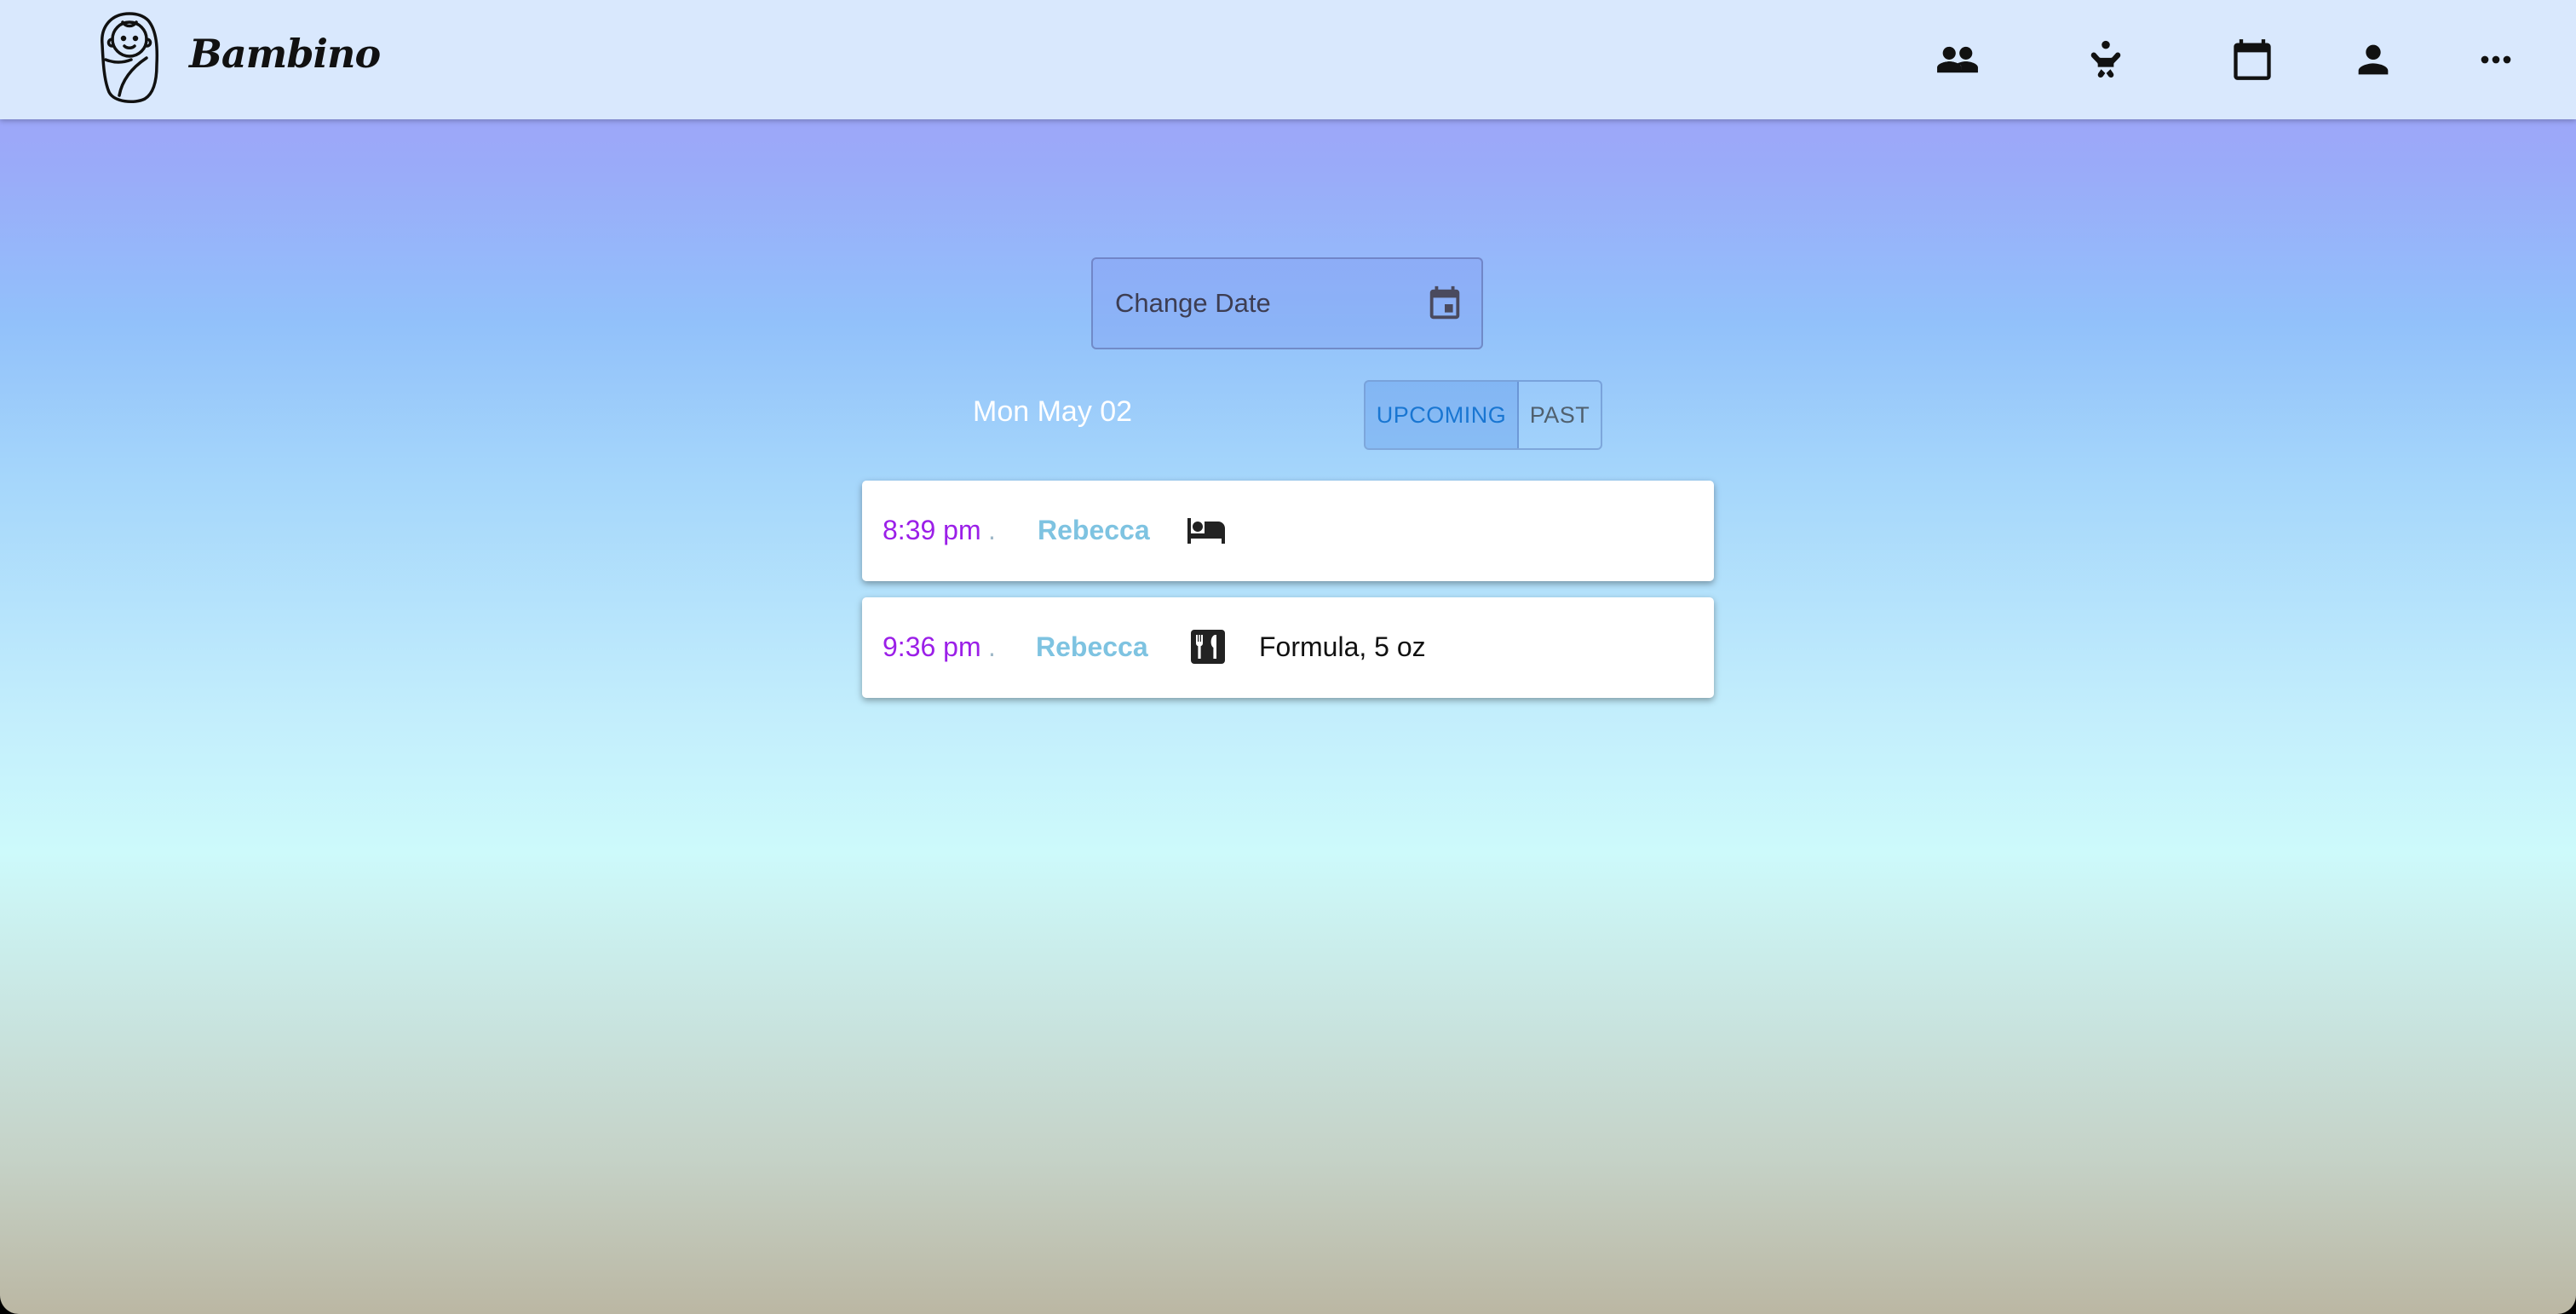 The image size is (2576, 1314). What do you see at coordinates (932, 530) in the screenshot?
I see `event-time: 8:39 pm` at bounding box center [932, 530].